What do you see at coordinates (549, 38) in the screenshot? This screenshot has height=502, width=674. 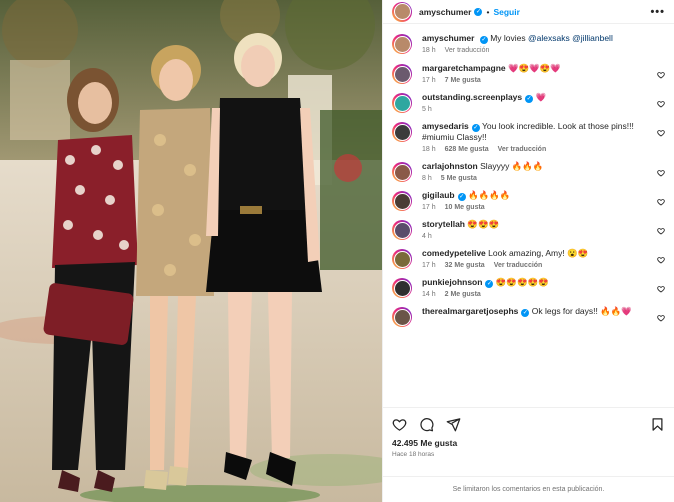 I see `caption-mention-alexsaks: @alexsaks` at bounding box center [549, 38].